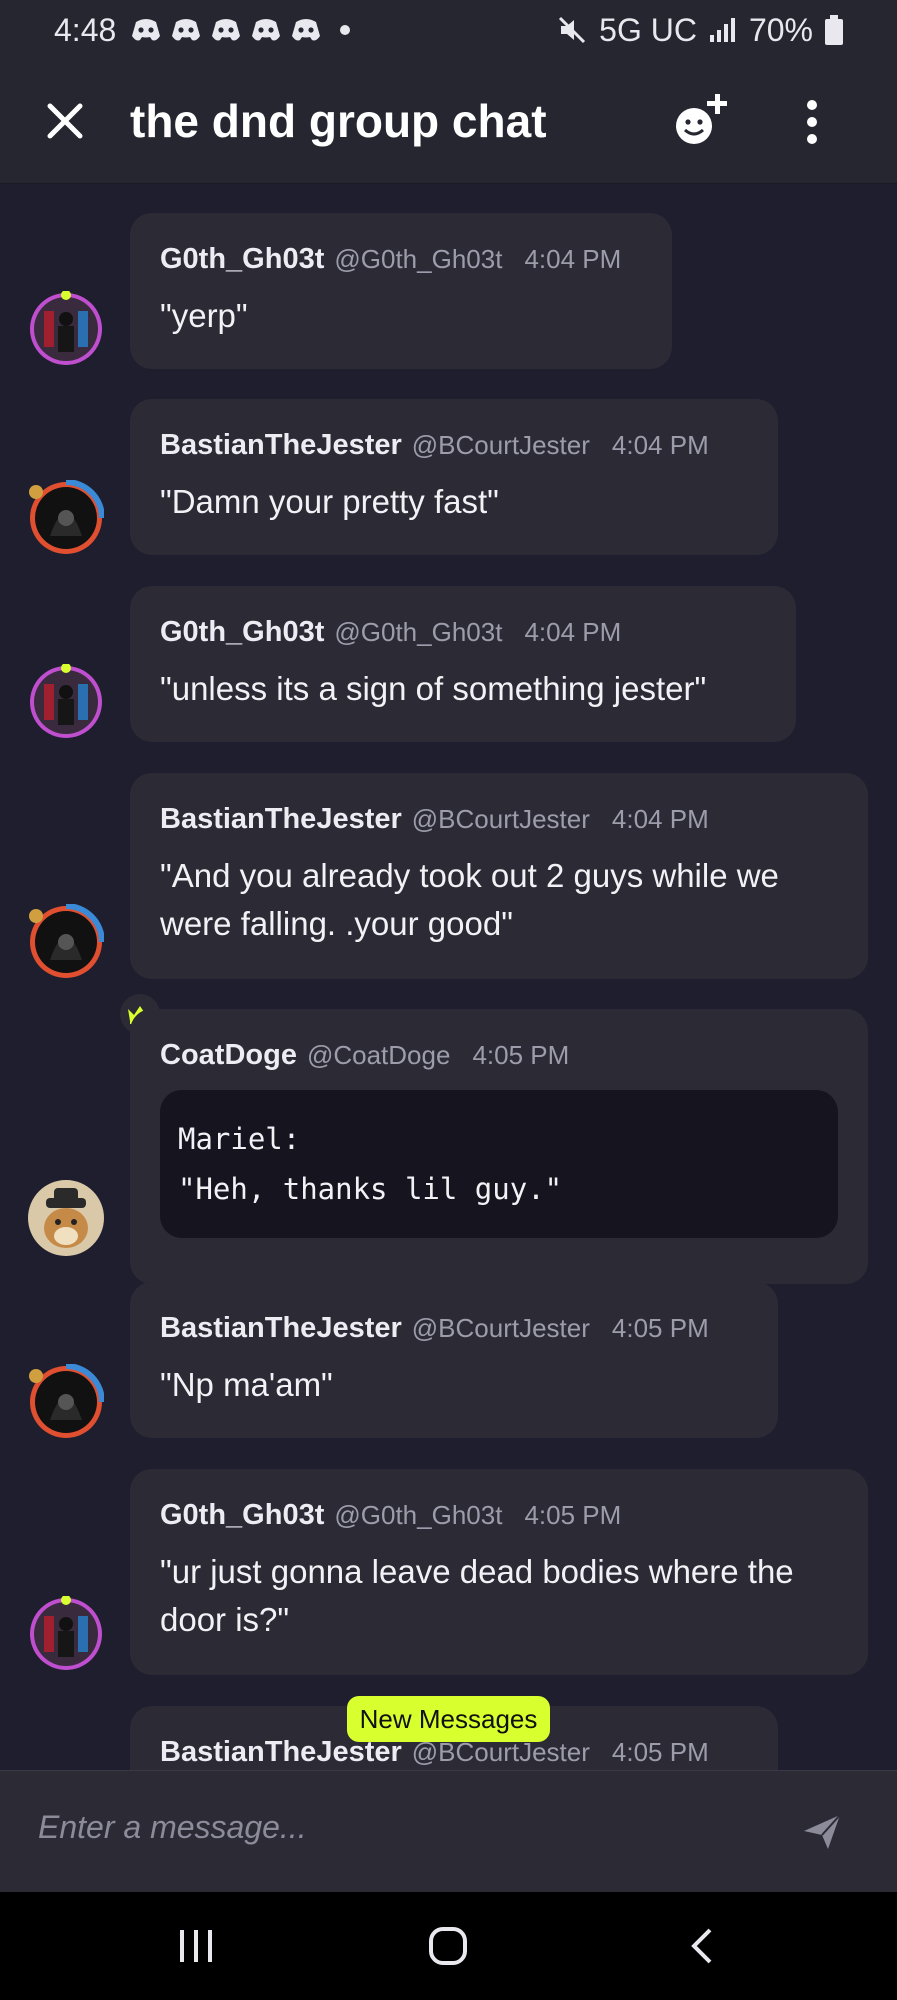  What do you see at coordinates (700, 30) in the screenshot?
I see `status-right: 5G UC 70%` at bounding box center [700, 30].